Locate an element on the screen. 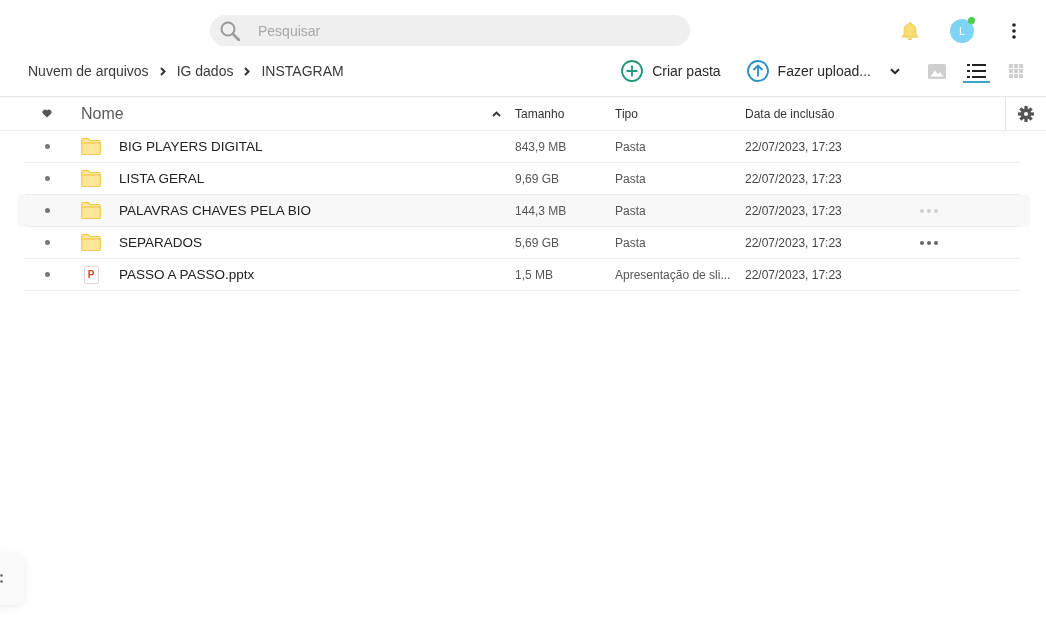 This screenshot has width=1046, height=619. table-row: SEPARADOS 5,69 GB Pasta 22/07/2023, 17:23 is located at coordinates (522, 243).